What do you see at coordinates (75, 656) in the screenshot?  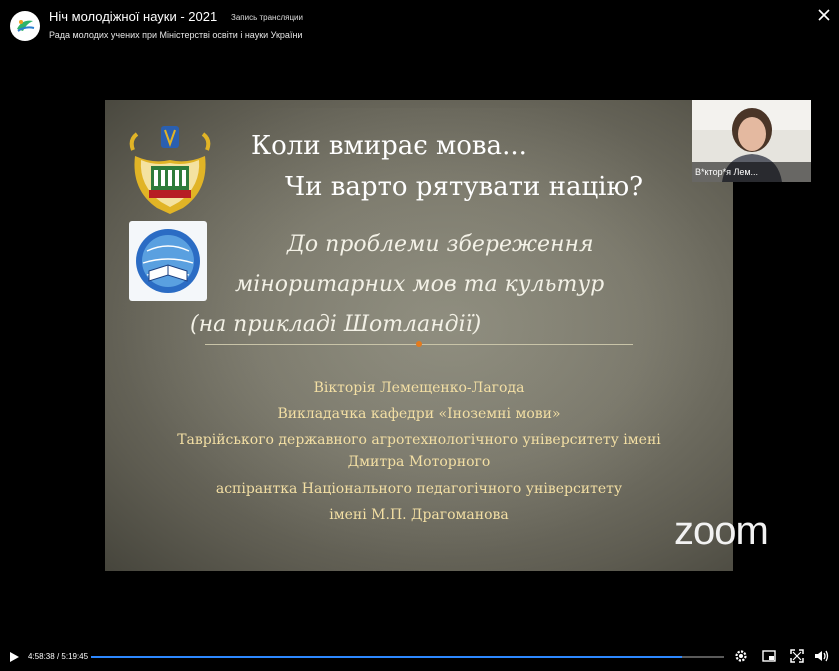 I see `total-time: 5:19:45` at bounding box center [75, 656].